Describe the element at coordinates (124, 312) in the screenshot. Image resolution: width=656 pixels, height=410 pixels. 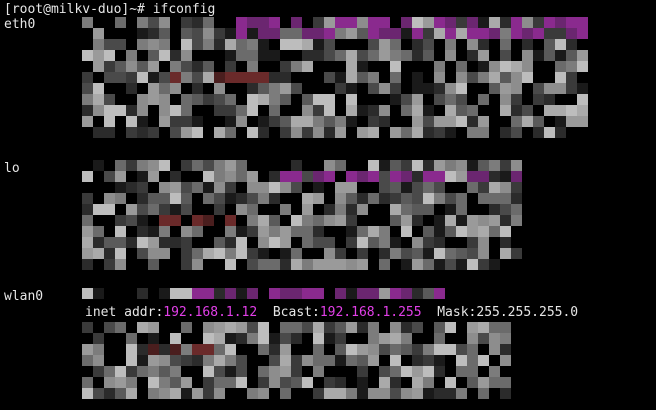
I see `inet-label: inet addr:` at that location.